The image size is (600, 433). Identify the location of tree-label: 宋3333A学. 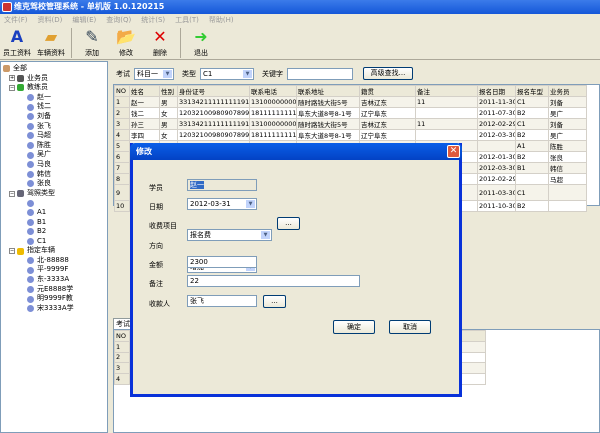
(55, 307).